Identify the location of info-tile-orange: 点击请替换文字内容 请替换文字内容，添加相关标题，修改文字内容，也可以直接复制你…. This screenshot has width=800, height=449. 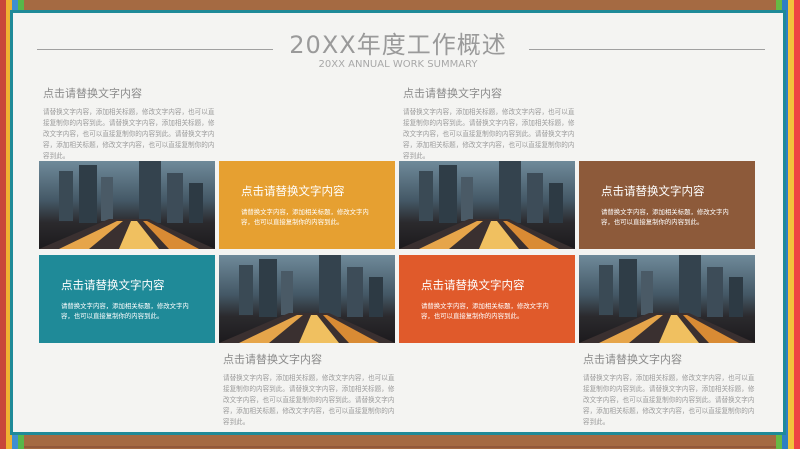
(487, 299).